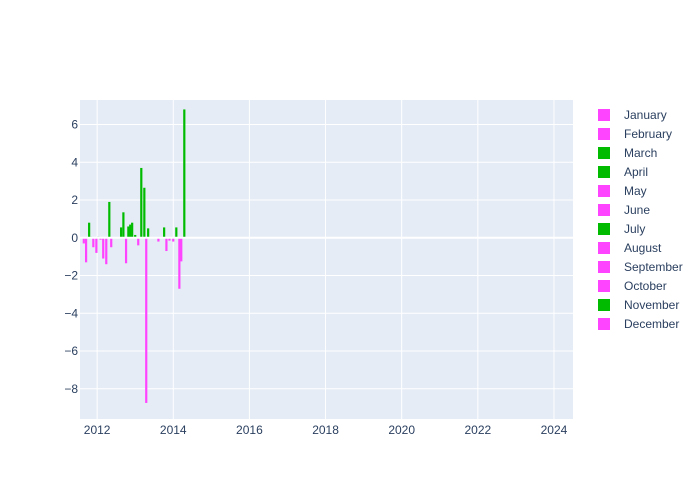 The width and height of the screenshot is (700, 500). I want to click on x-tick-label: 2016, so click(249, 430).